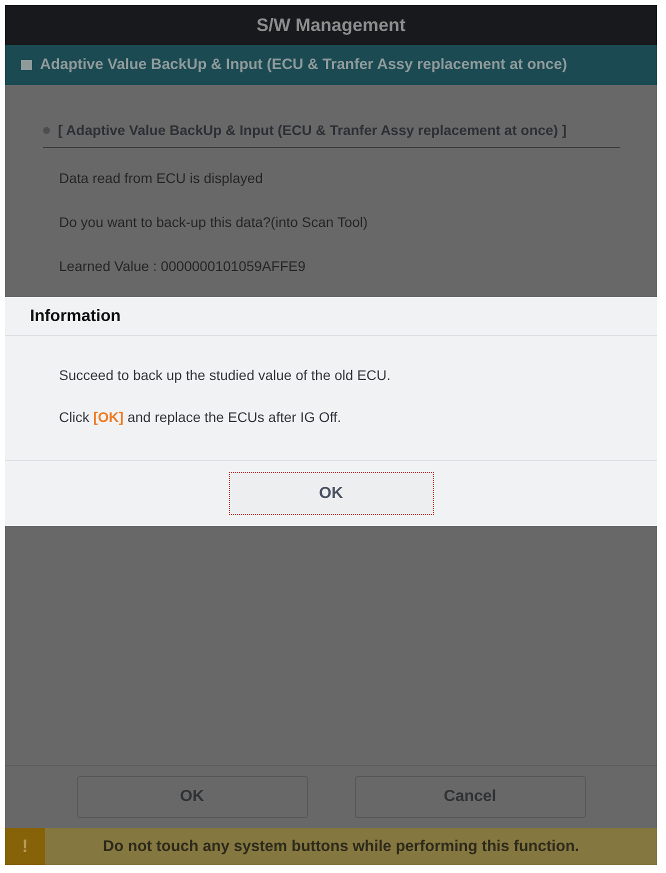  I want to click on action-button: OK, so click(192, 797).